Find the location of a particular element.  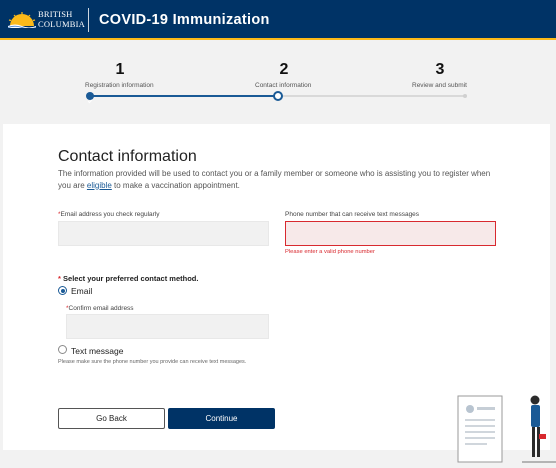

bc-logo: BRITISH COLUMBIA is located at coordinates (47, 20).